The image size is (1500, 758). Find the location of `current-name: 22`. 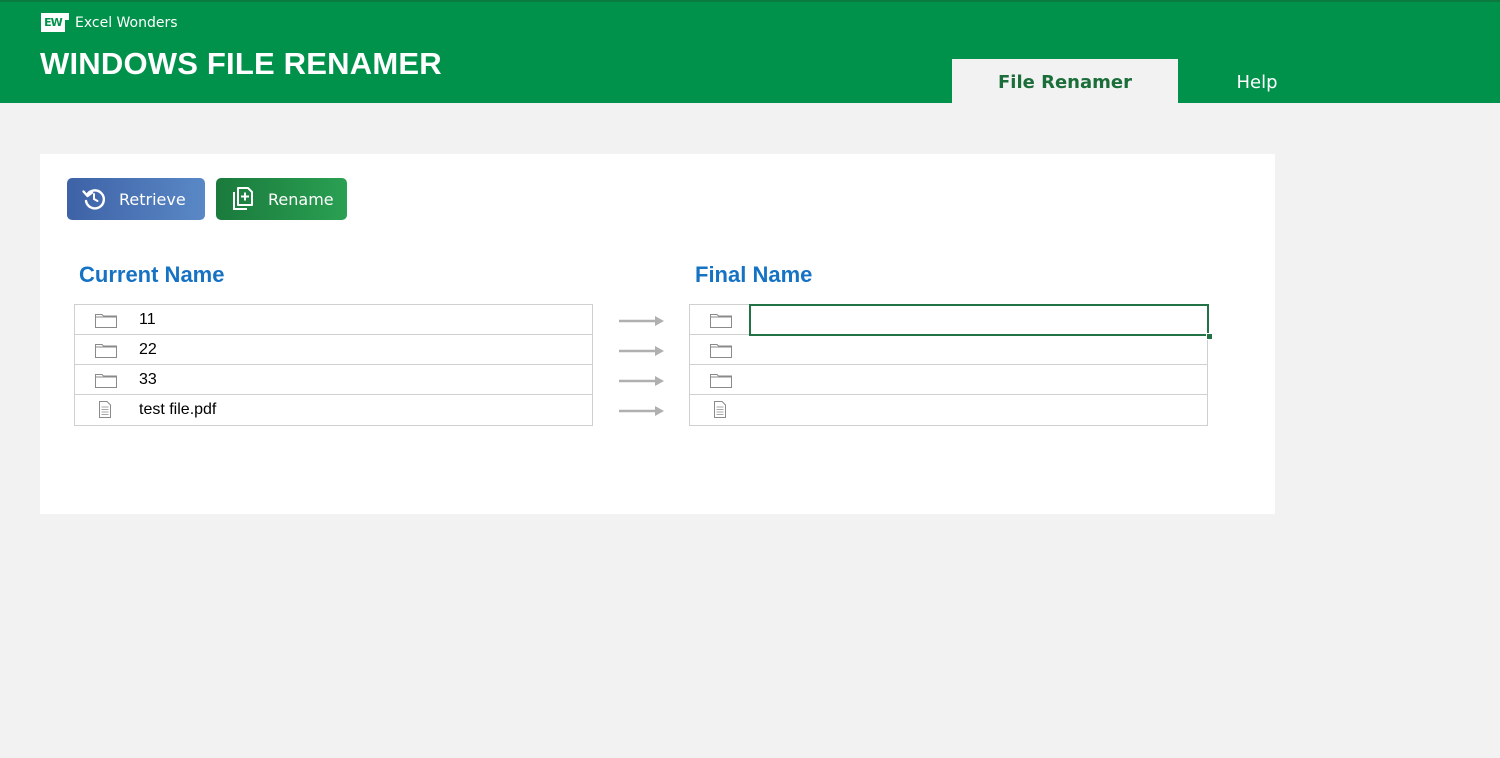

current-name: 22 is located at coordinates (148, 349).